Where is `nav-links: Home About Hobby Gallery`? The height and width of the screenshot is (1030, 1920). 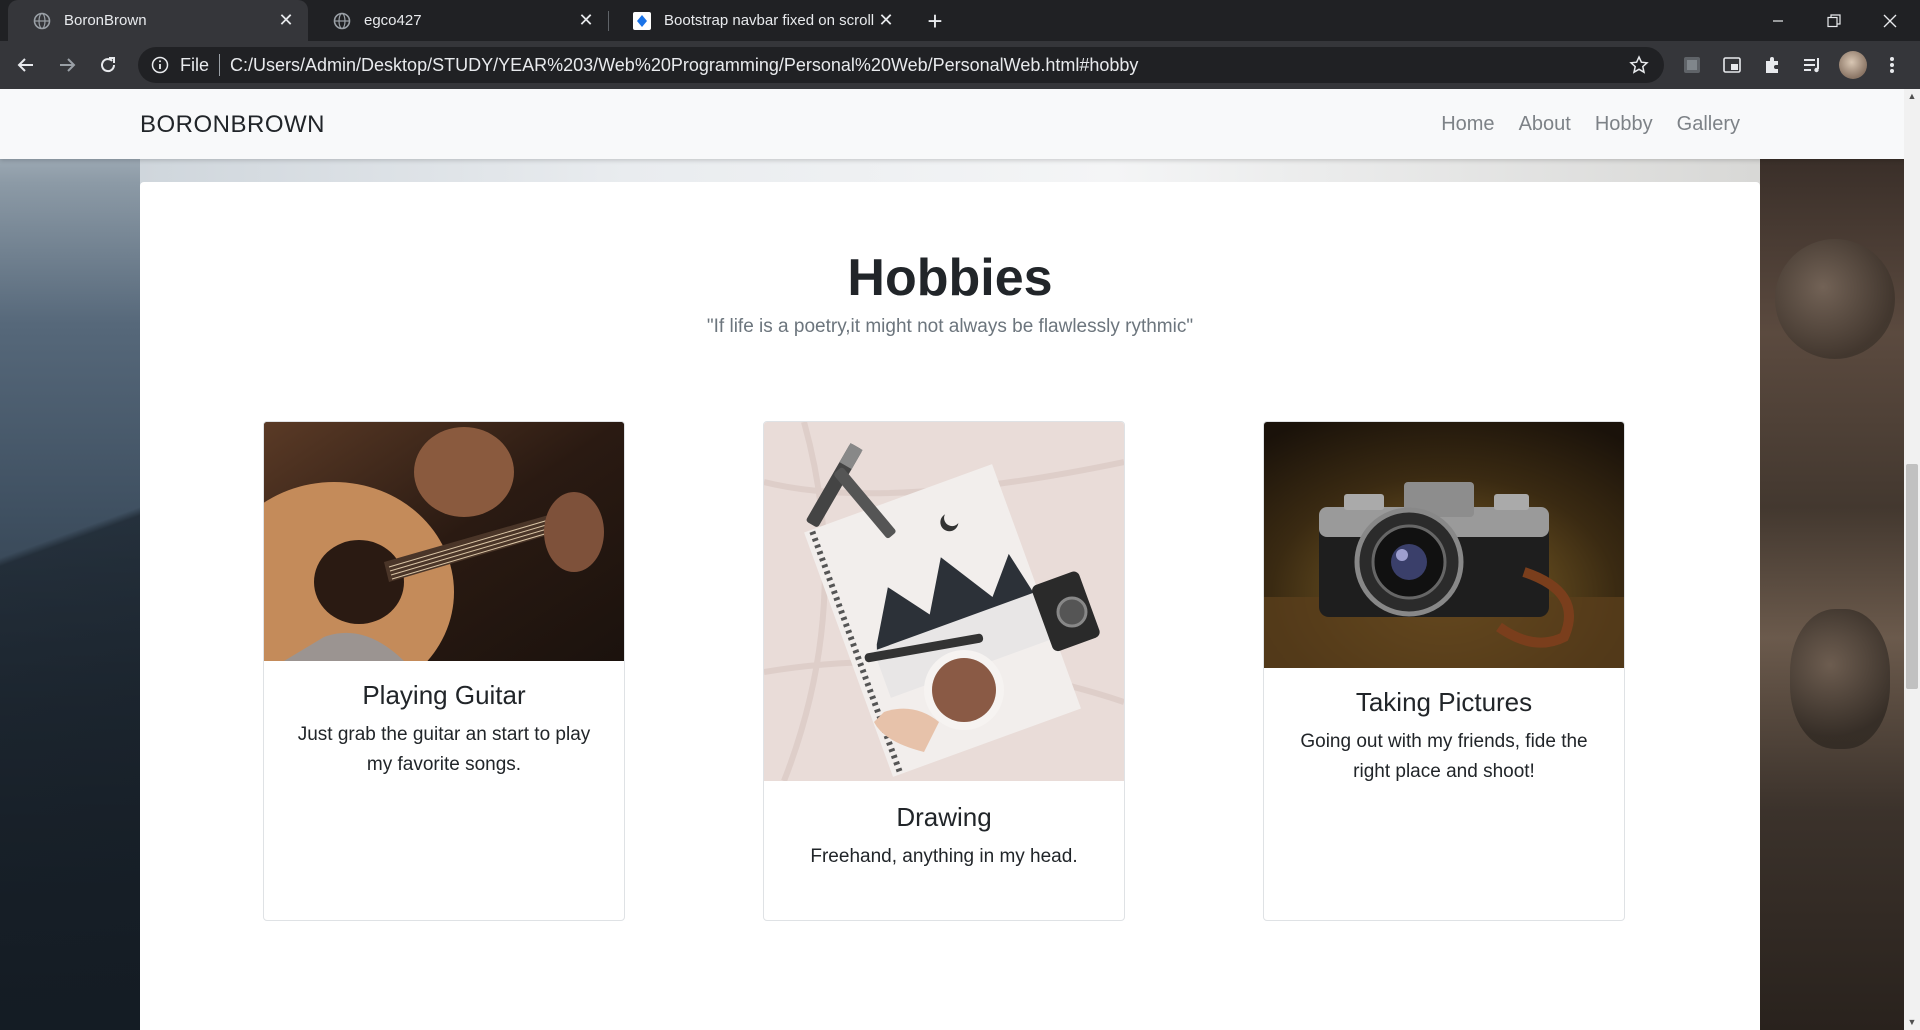
nav-links: Home About Hobby Gallery is located at coordinates (1590, 124).